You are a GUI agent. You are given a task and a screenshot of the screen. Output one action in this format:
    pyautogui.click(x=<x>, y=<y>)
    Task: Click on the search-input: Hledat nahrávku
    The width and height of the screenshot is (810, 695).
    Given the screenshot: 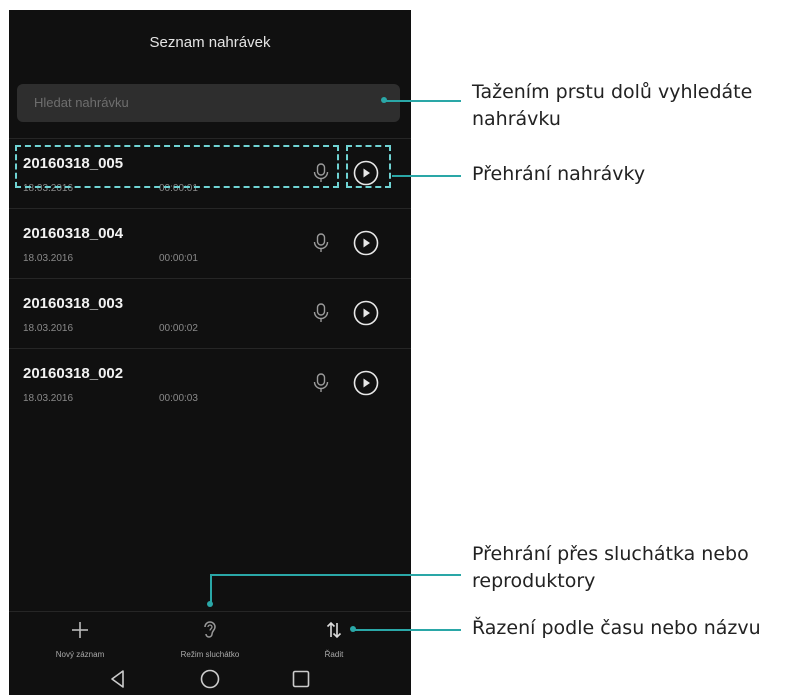 What is the action you would take?
    pyautogui.click(x=208, y=103)
    